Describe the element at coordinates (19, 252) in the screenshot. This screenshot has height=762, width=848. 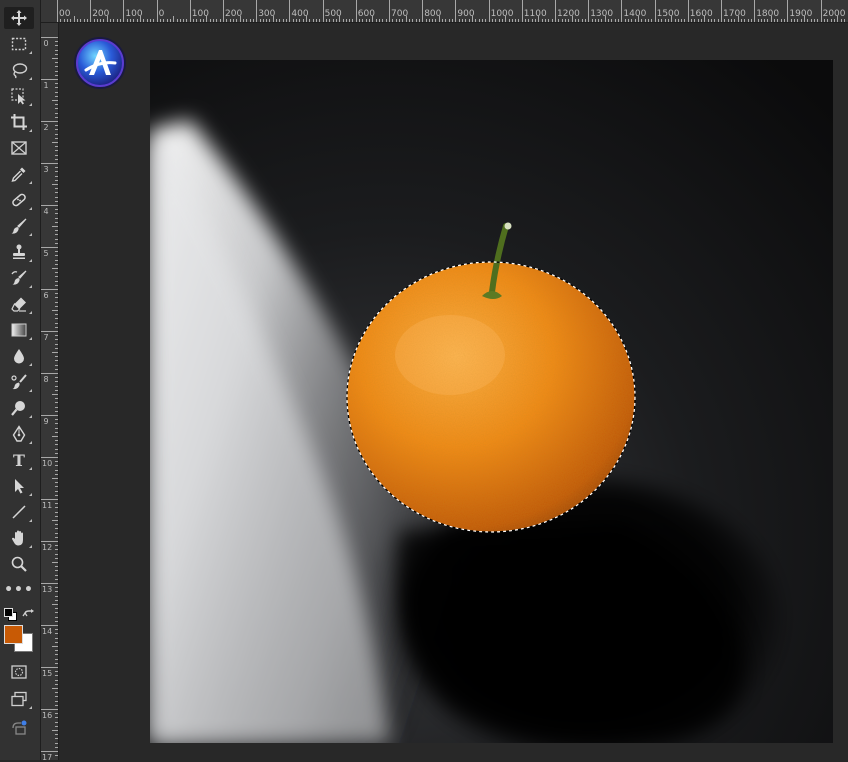
I see `clone-stamp-tool` at that location.